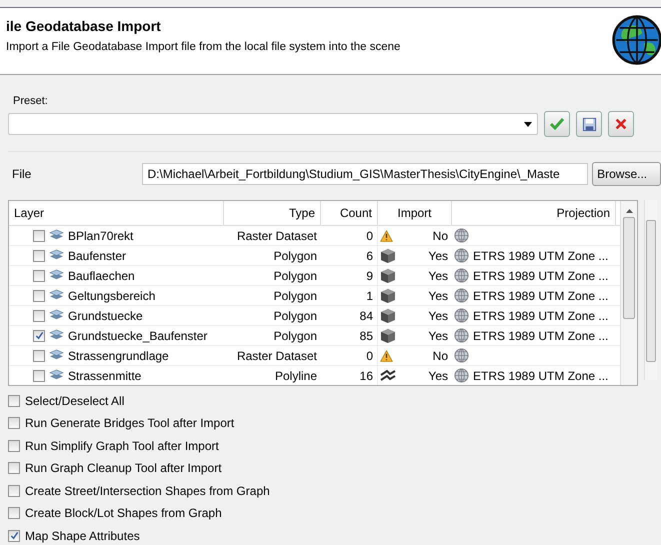  I want to click on layer-name: BPlan70rekt, so click(101, 235).